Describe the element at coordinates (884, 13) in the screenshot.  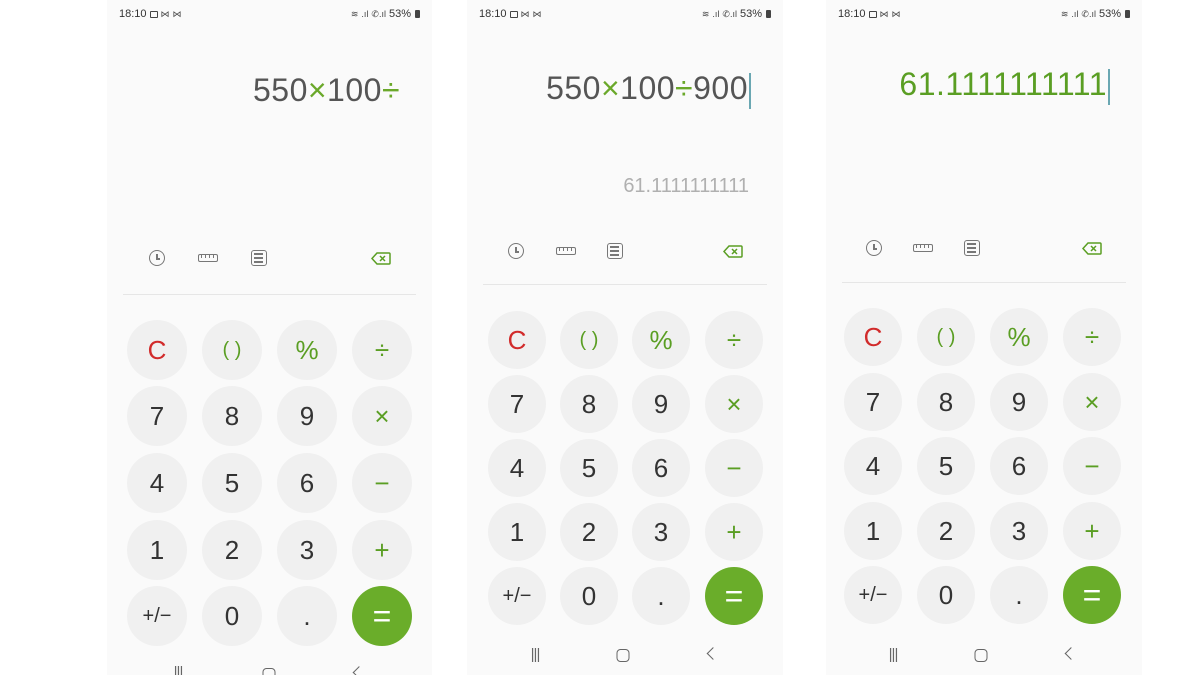
I see `mail-notification-icon: ⋈` at that location.